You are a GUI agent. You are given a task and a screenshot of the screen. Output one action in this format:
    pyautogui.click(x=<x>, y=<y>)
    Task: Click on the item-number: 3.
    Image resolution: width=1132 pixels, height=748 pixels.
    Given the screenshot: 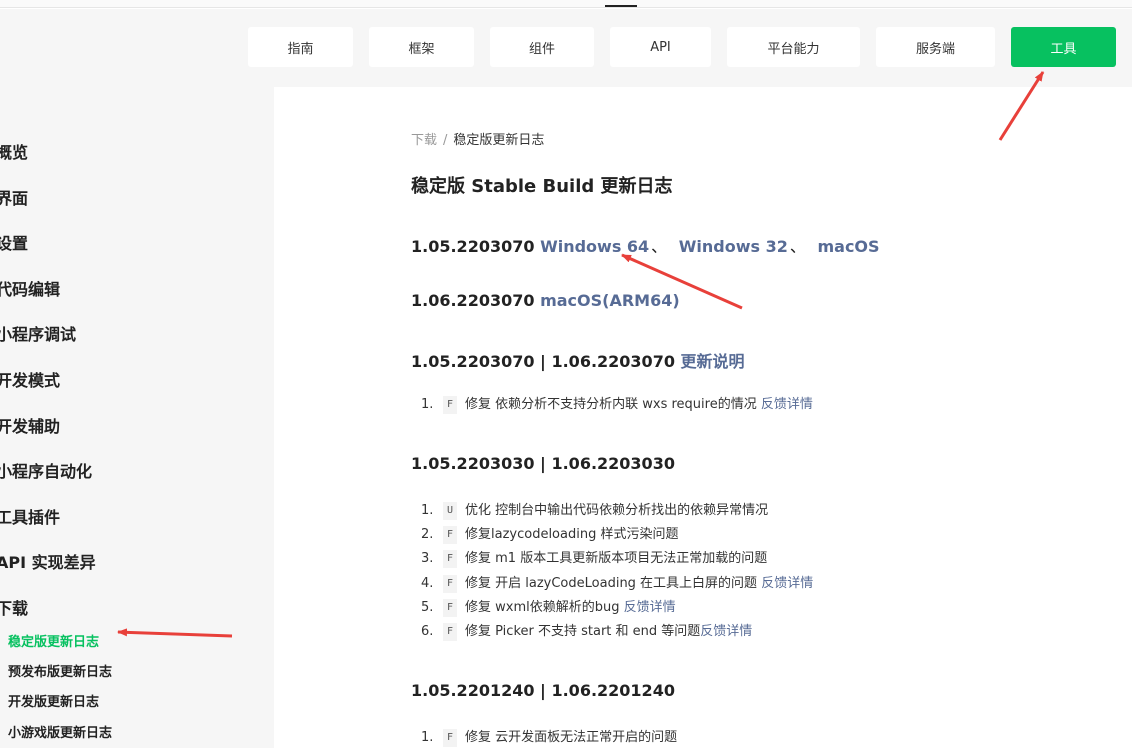 What is the action you would take?
    pyautogui.click(x=427, y=559)
    